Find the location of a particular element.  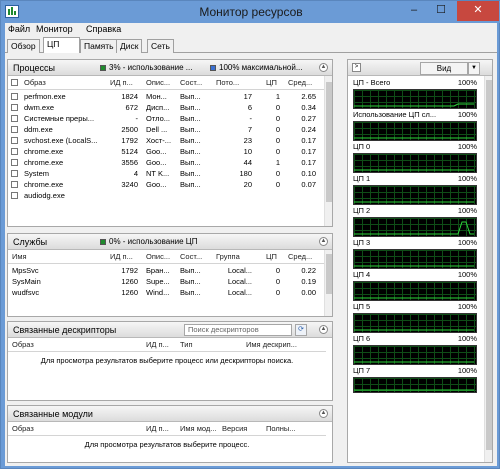

tab-memory: Память is located at coordinates (99, 46).